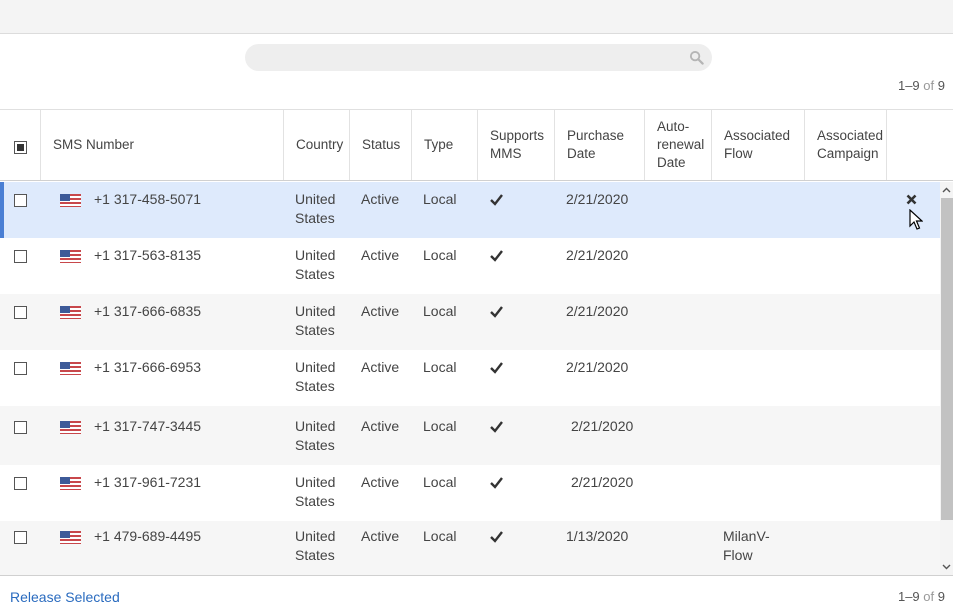  Describe the element at coordinates (148, 482) in the screenshot. I see `sms-number: +1 317-961-7231` at that location.